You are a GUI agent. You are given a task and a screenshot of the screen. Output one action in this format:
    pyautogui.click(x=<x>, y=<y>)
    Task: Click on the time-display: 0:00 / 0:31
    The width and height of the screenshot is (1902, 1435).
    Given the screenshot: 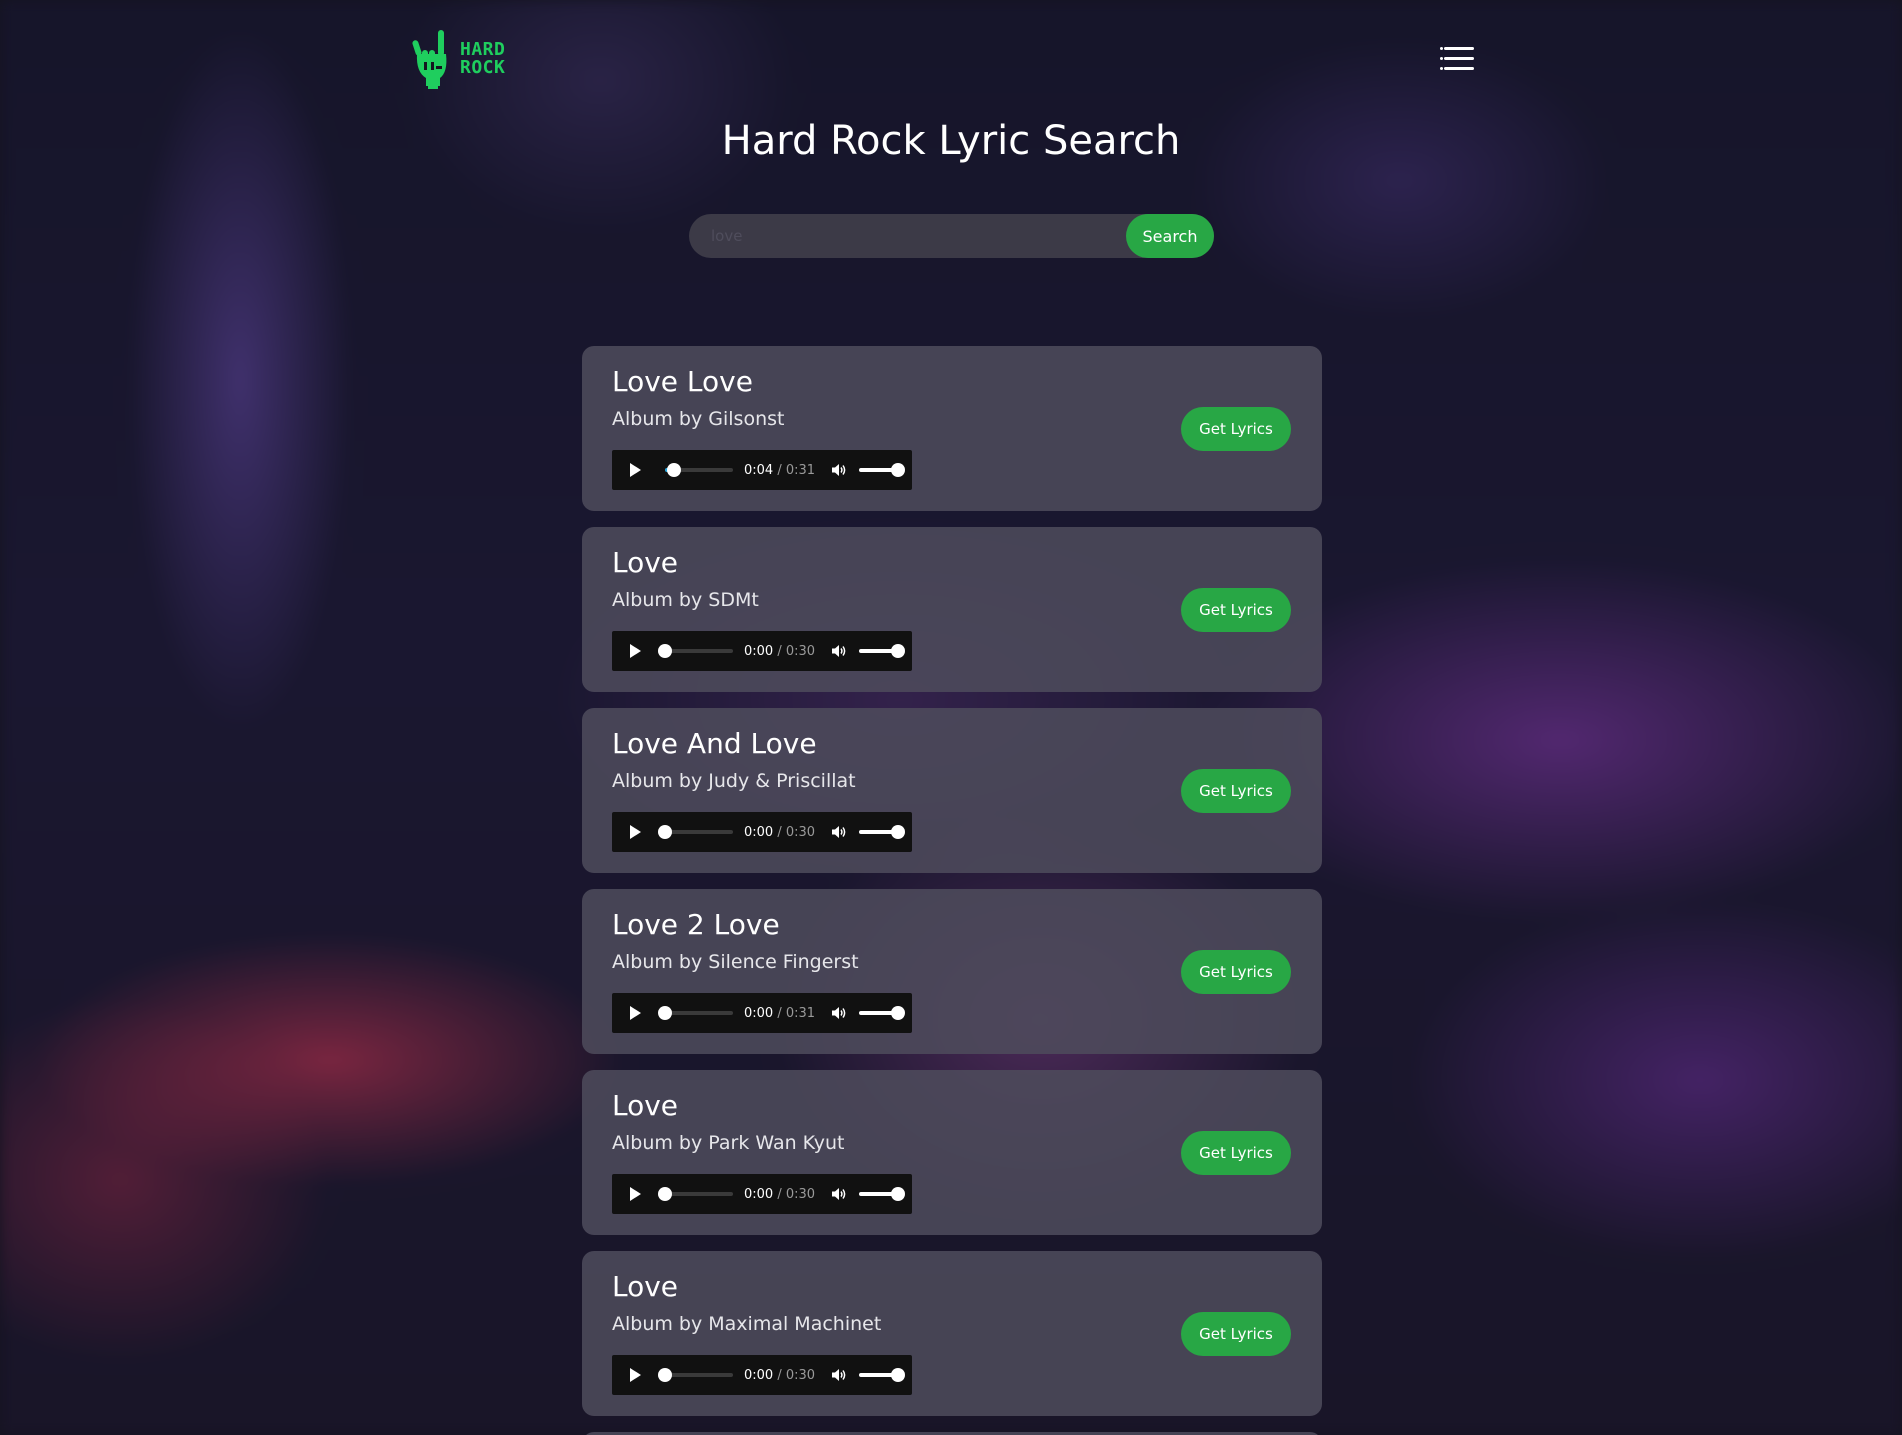 What is the action you would take?
    pyautogui.click(x=779, y=1013)
    